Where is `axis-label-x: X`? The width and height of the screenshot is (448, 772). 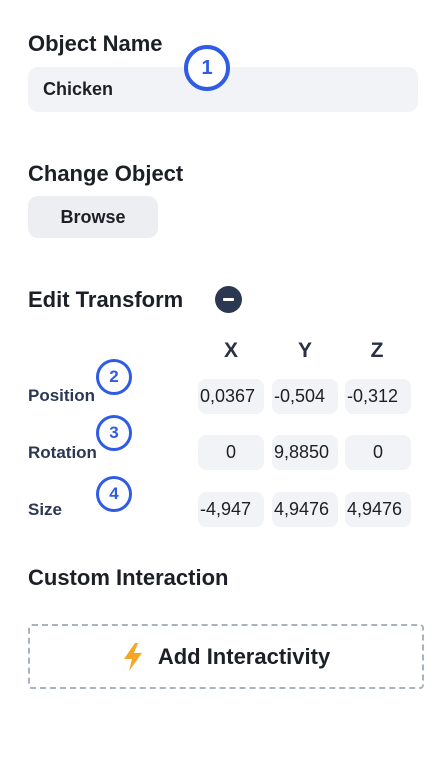
axis-label-x: X is located at coordinates (230, 350).